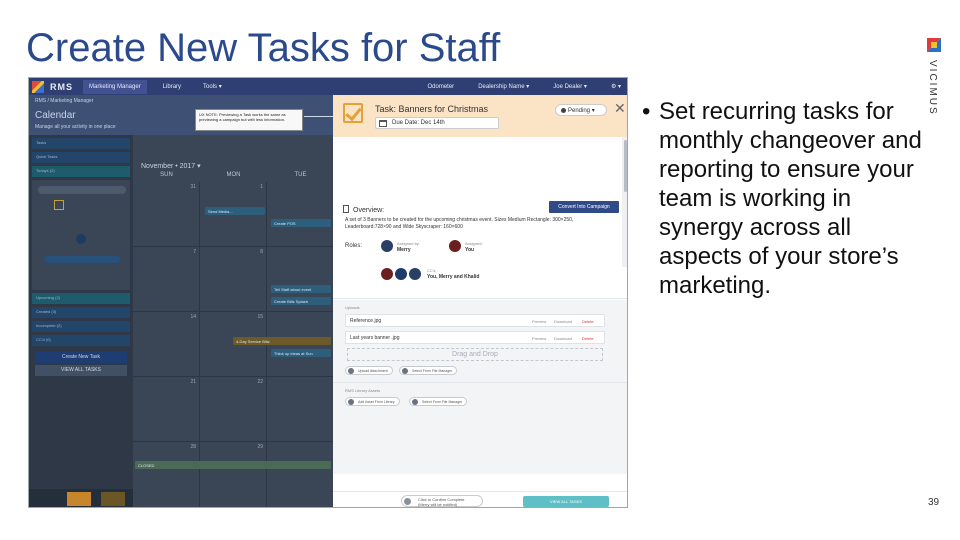 The width and height of the screenshot is (960, 540). What do you see at coordinates (166, 279) in the screenshot?
I see `calendar-day: 7` at bounding box center [166, 279].